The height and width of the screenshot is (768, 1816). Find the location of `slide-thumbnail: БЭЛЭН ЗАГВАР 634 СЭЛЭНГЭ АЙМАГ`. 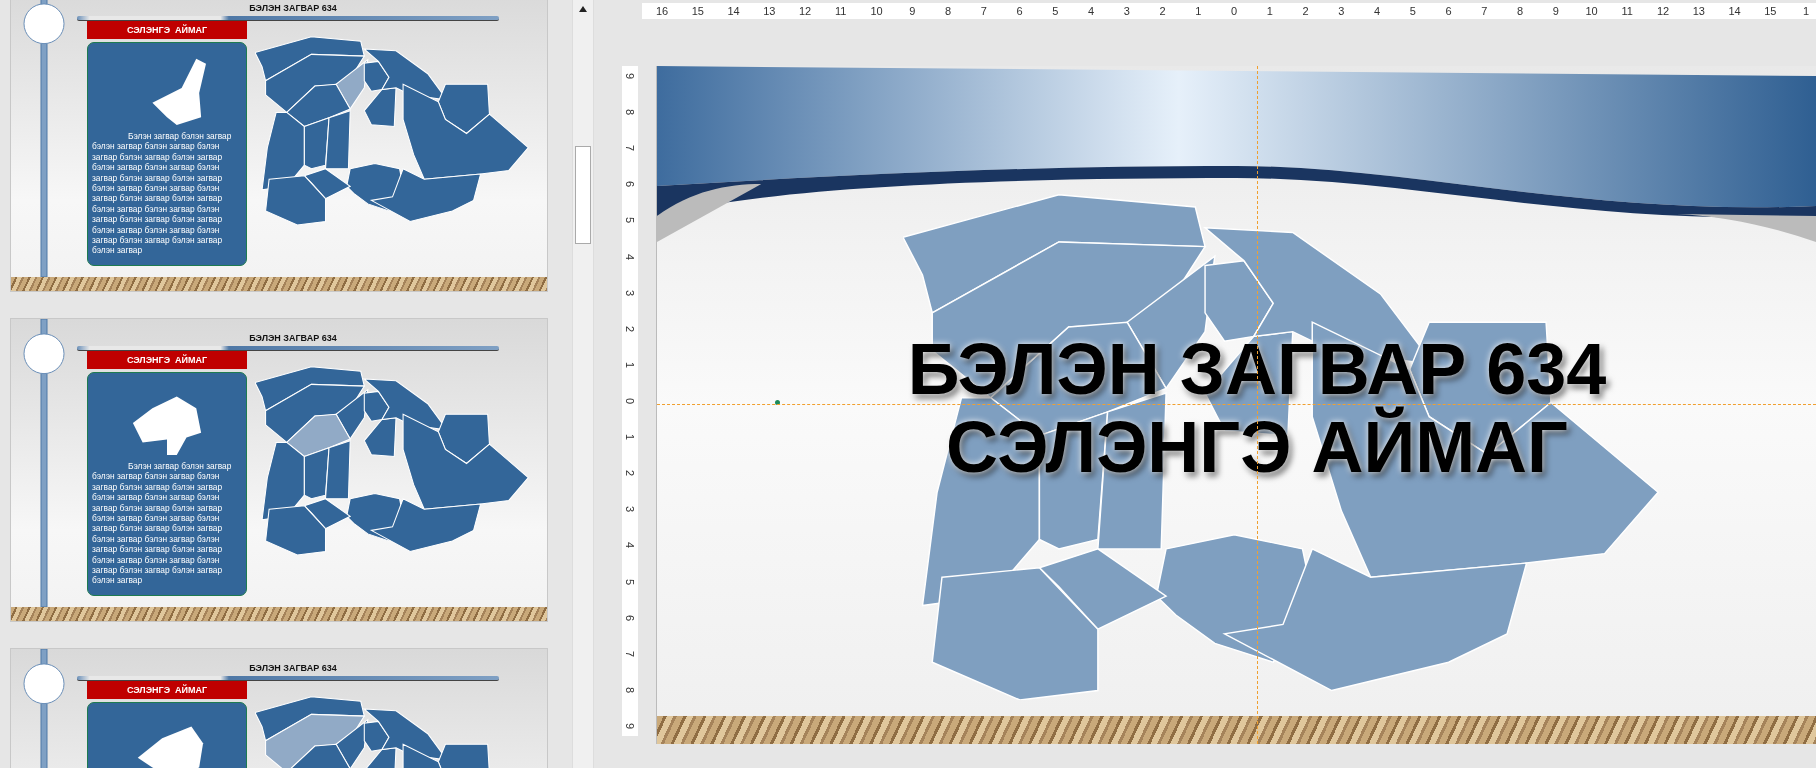

slide-thumbnail: БЭЛЭН ЗАГВАР 634 СЭЛЭНГЭ АЙМАГ is located at coordinates (279, 708).